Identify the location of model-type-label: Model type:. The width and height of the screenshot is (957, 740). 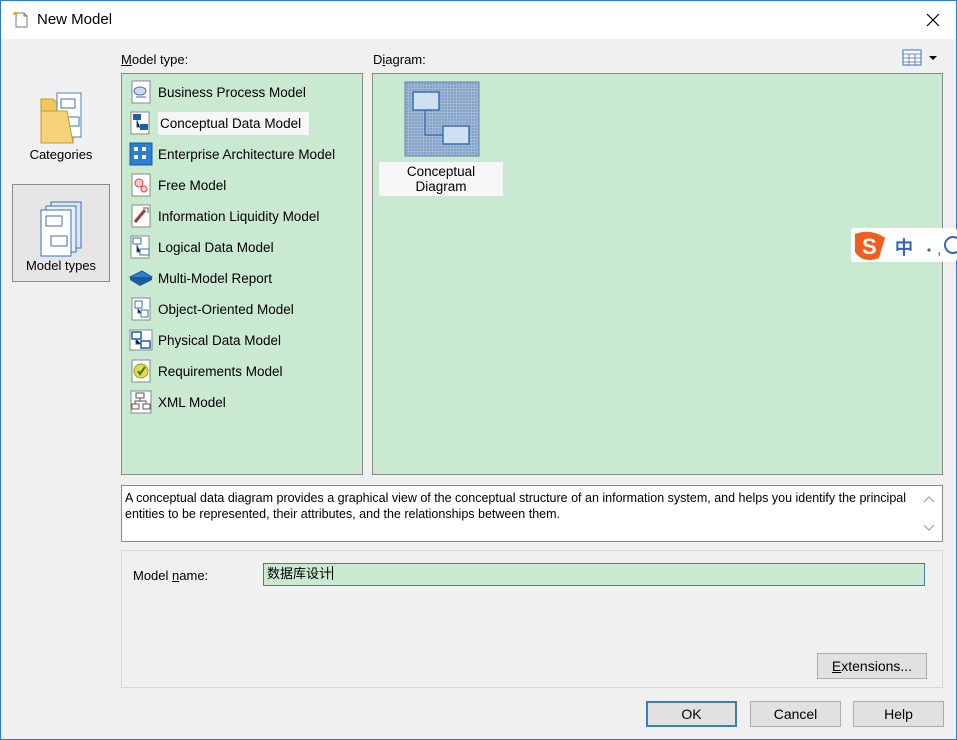
(155, 59).